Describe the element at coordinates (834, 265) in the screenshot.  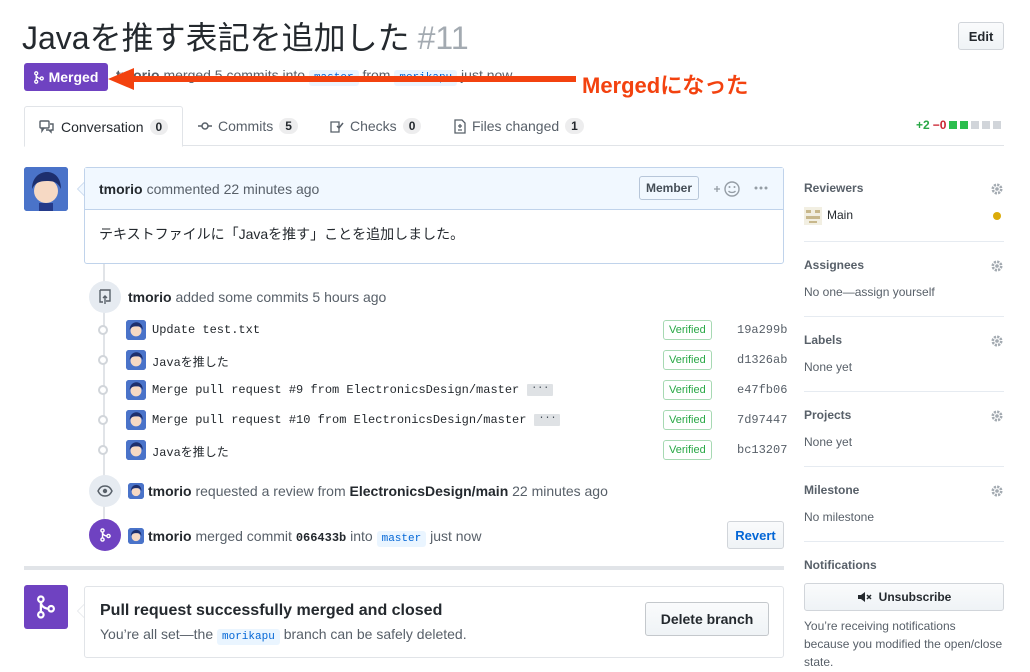
I see `assignees-heading: Assignees` at that location.